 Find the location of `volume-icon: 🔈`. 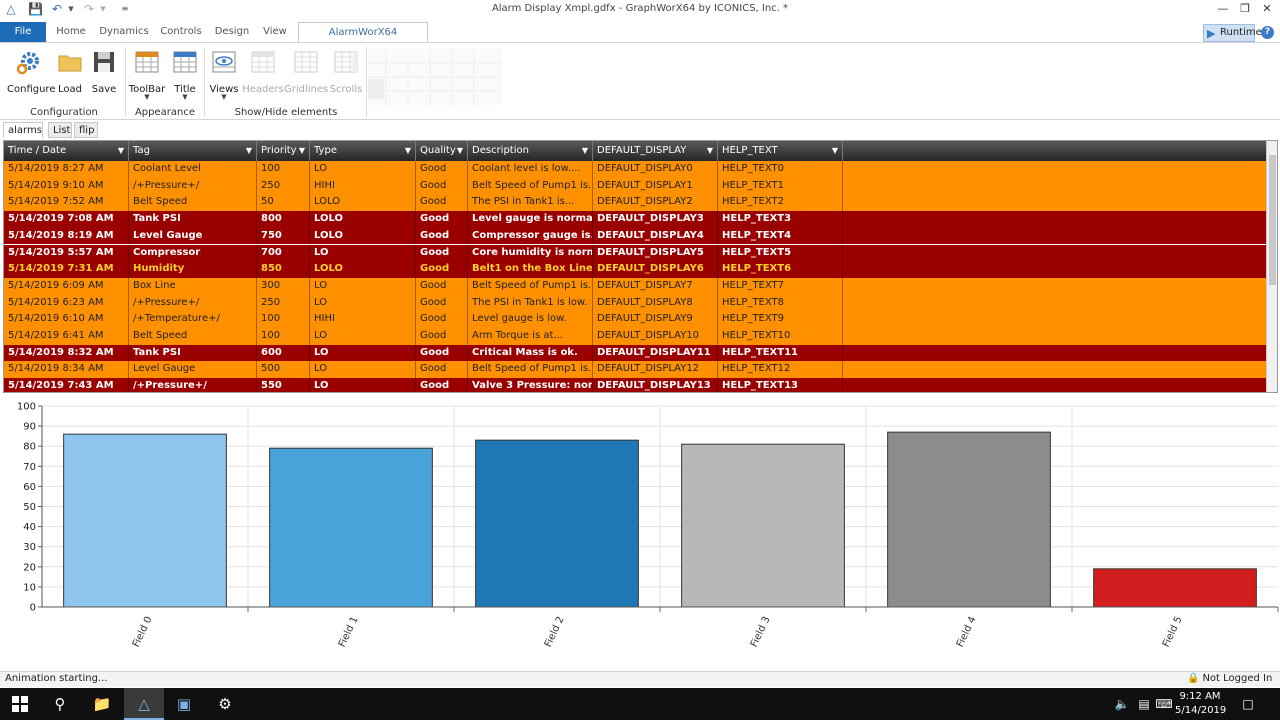

volume-icon: 🔈 is located at coordinates (1122, 704).